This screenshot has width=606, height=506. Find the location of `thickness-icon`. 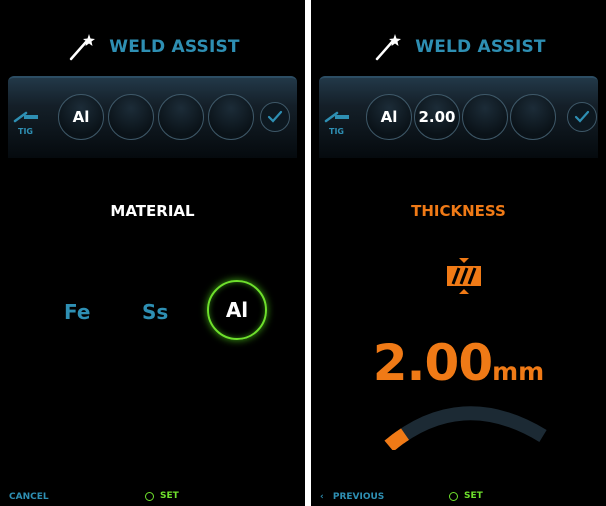

thickness-icon is located at coordinates (464, 276).